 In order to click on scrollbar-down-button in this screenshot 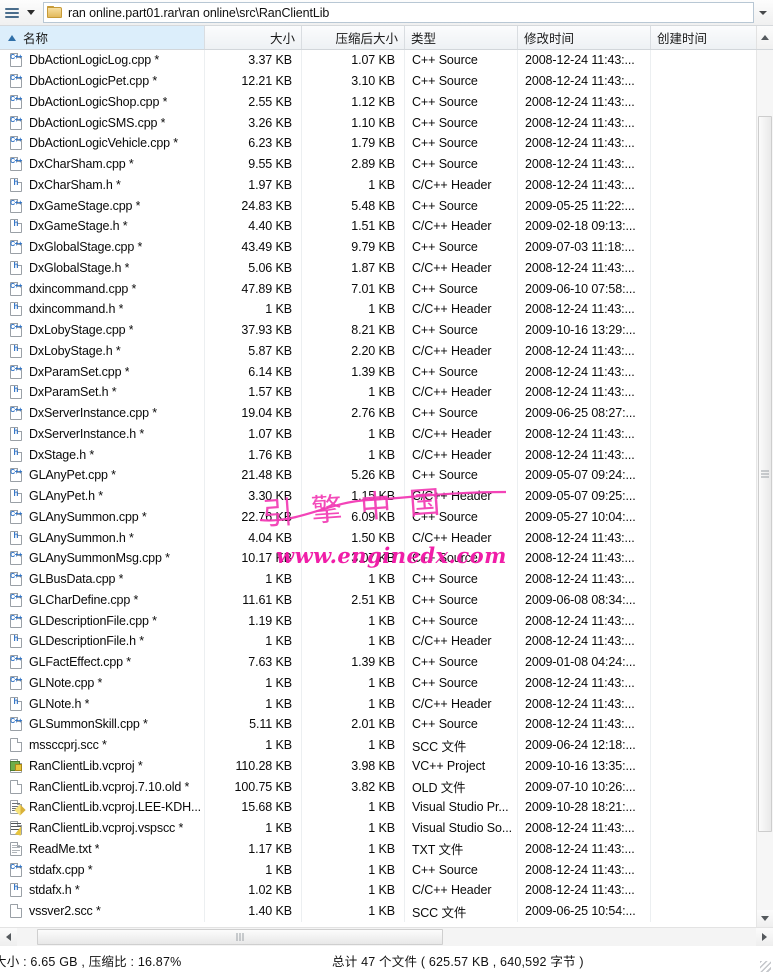, I will do `click(765, 918)`.